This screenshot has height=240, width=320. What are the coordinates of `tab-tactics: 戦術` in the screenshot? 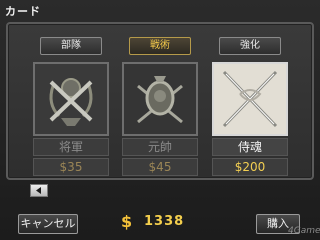 It's located at (160, 46).